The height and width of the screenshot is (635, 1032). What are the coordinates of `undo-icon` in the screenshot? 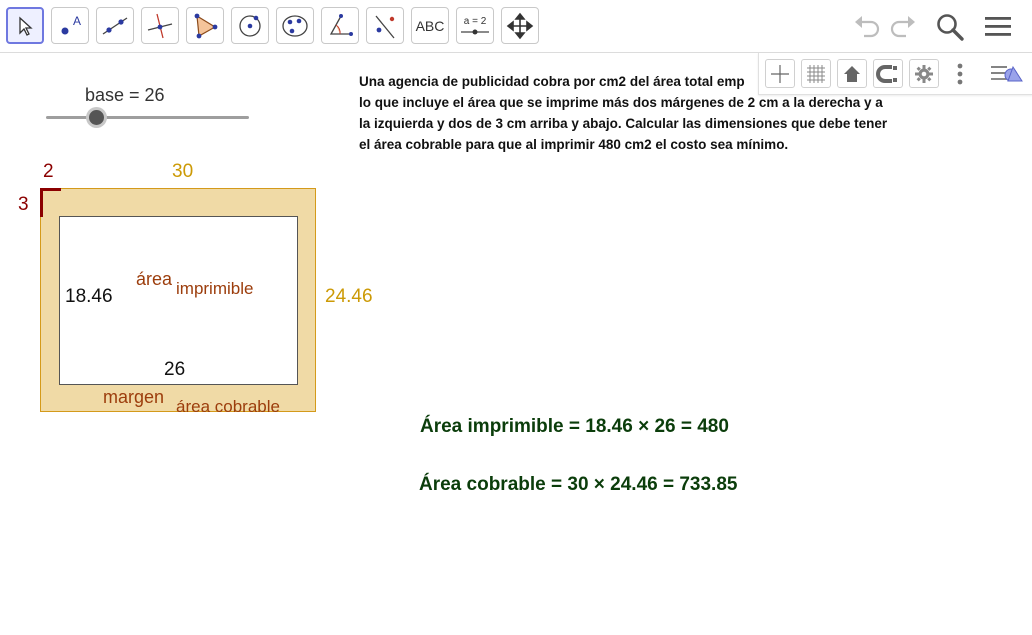 It's located at (867, 27).